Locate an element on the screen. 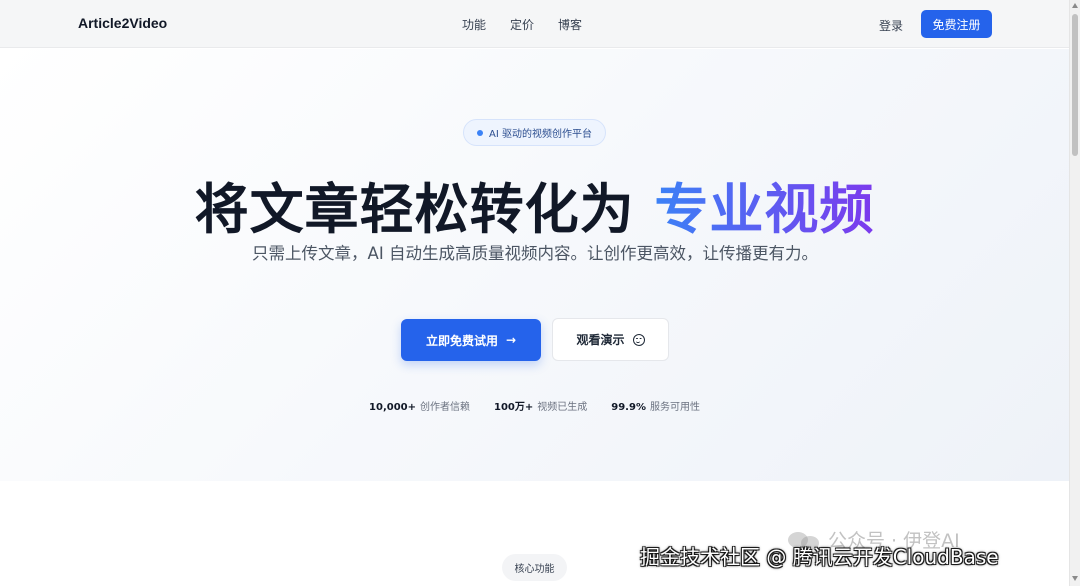  hero-subtitle: 只需上传文章，AI 自动生成高质量视频内容。让创作更高效，让传播更有力。 is located at coordinates (535, 253).